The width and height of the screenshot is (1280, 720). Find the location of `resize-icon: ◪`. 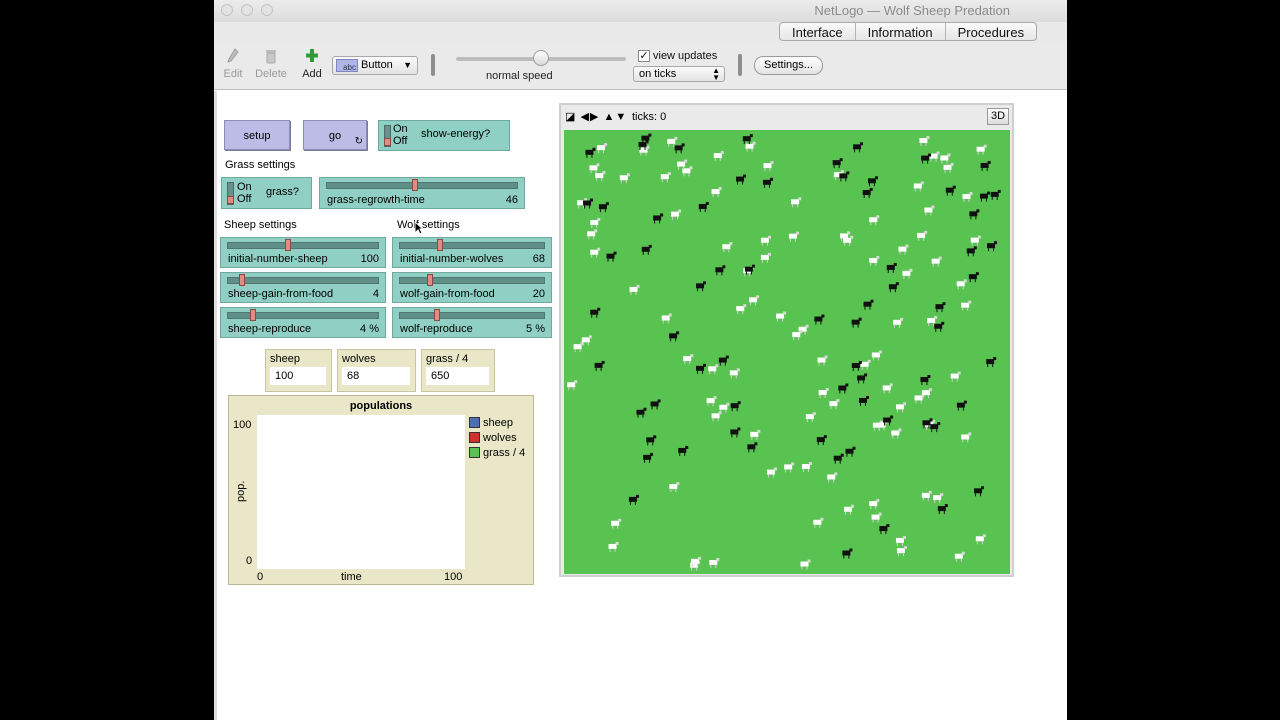

resize-icon: ◪ is located at coordinates (570, 117).